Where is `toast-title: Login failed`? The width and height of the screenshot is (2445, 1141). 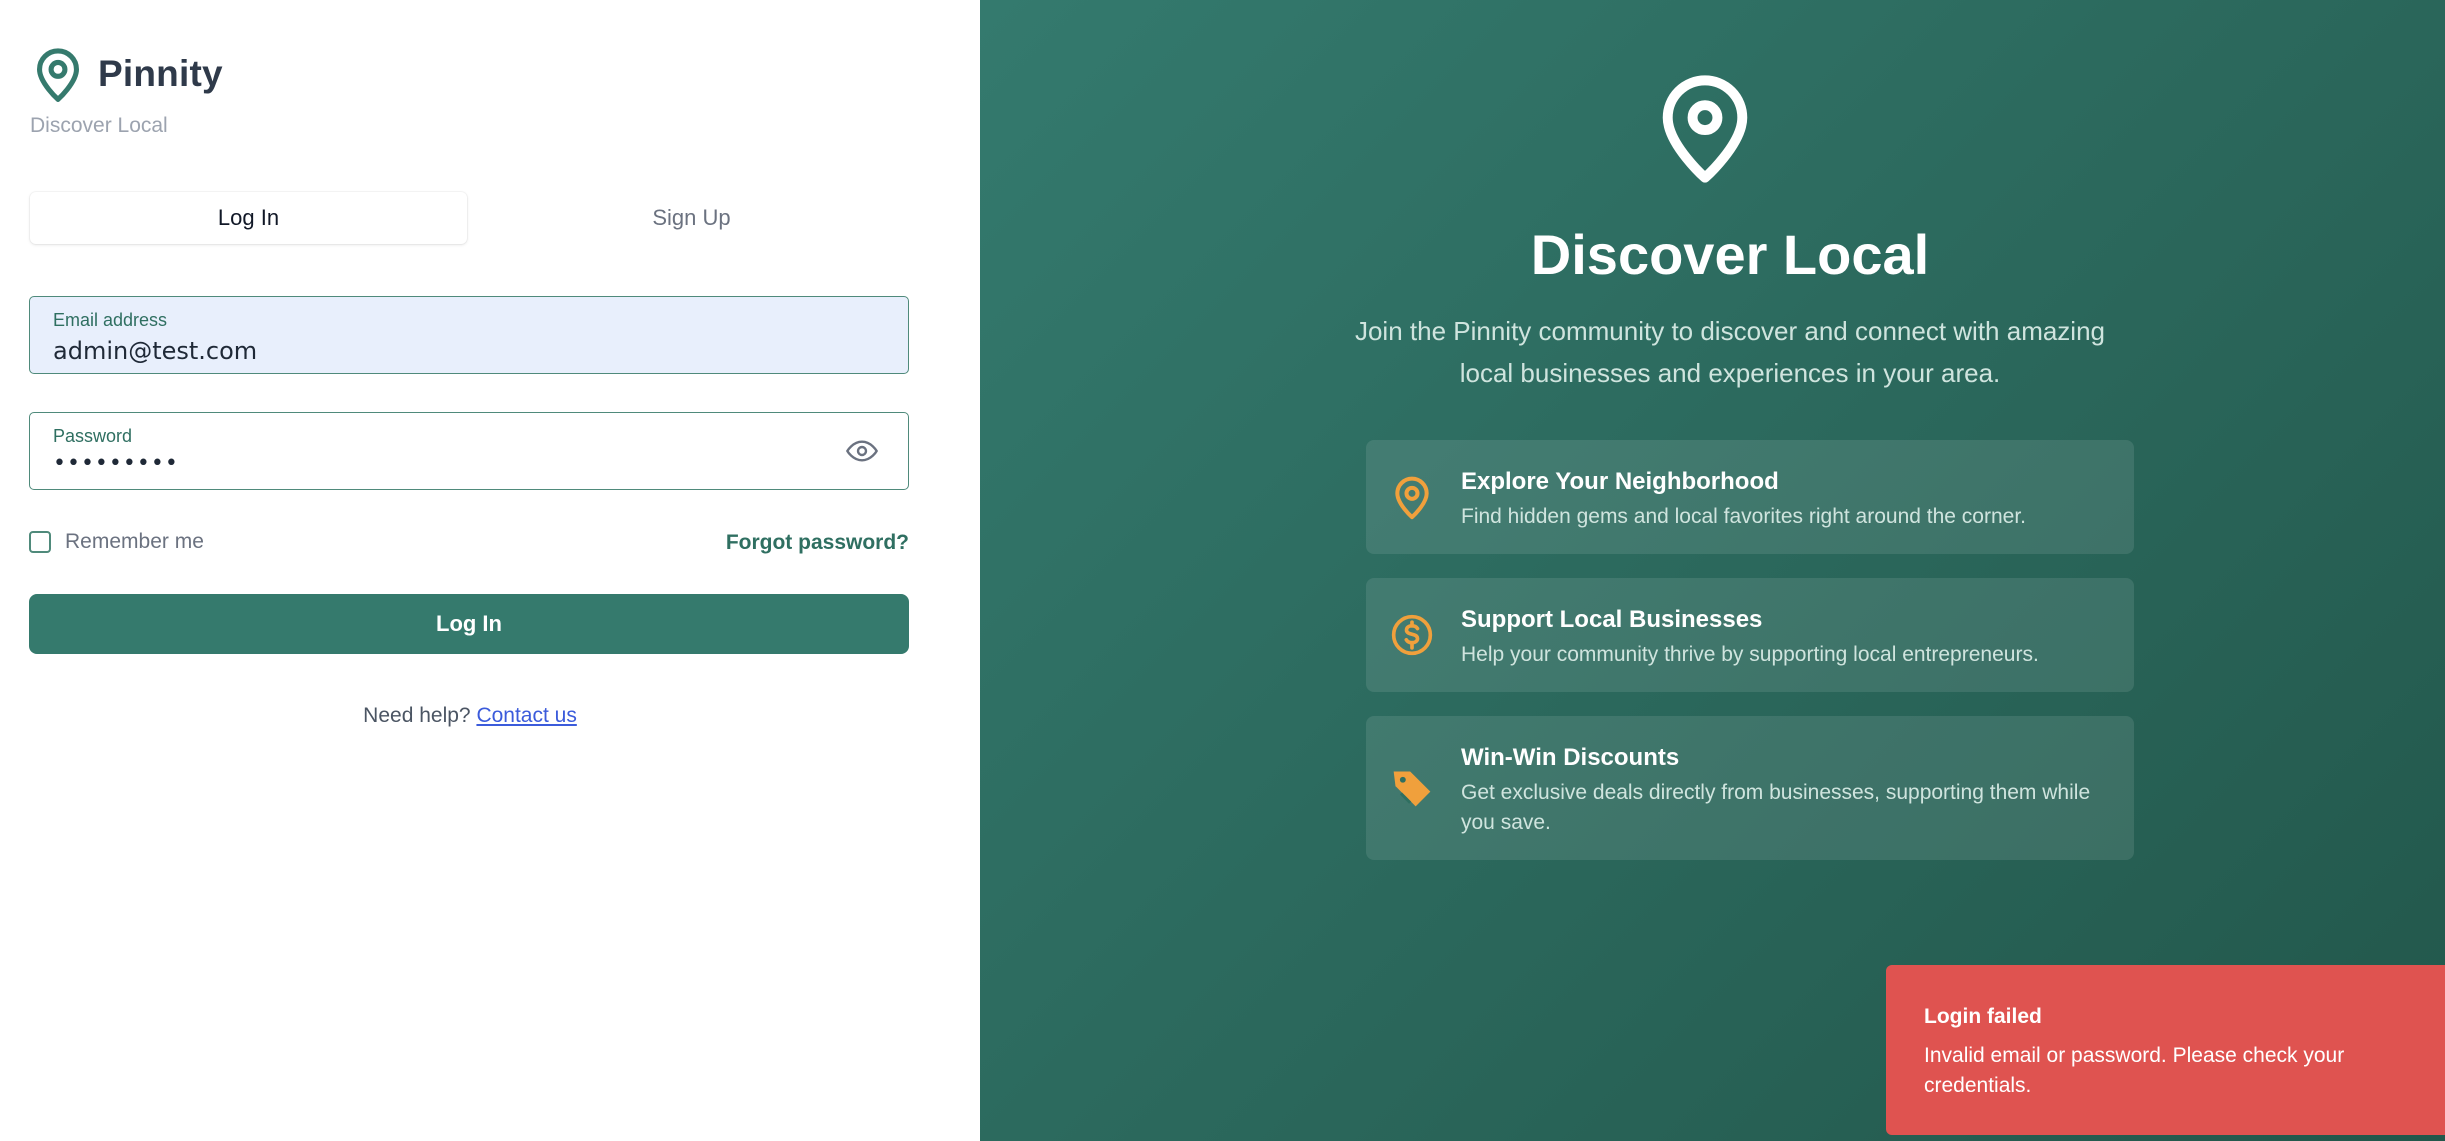 toast-title: Login failed is located at coordinates (1983, 1016).